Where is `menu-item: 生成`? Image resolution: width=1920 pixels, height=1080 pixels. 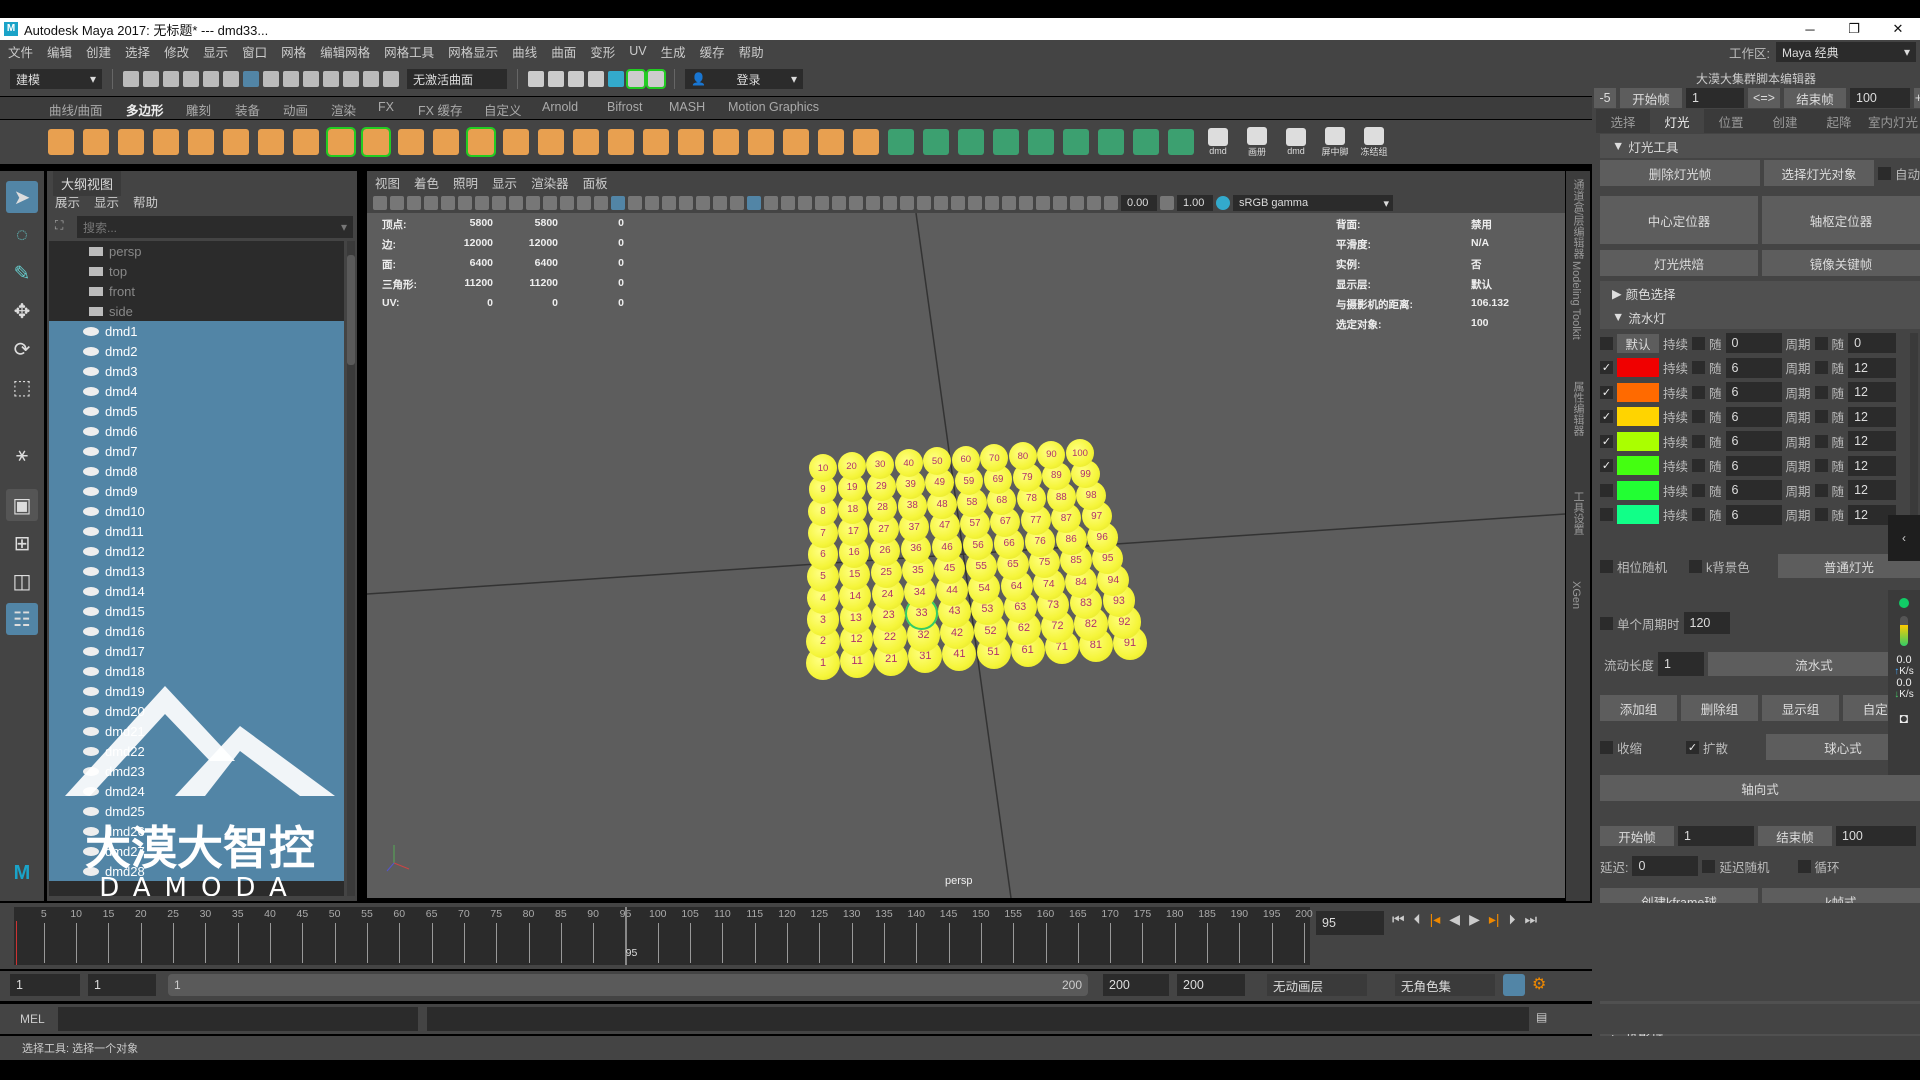
menu-item: 生成 is located at coordinates (673, 51).